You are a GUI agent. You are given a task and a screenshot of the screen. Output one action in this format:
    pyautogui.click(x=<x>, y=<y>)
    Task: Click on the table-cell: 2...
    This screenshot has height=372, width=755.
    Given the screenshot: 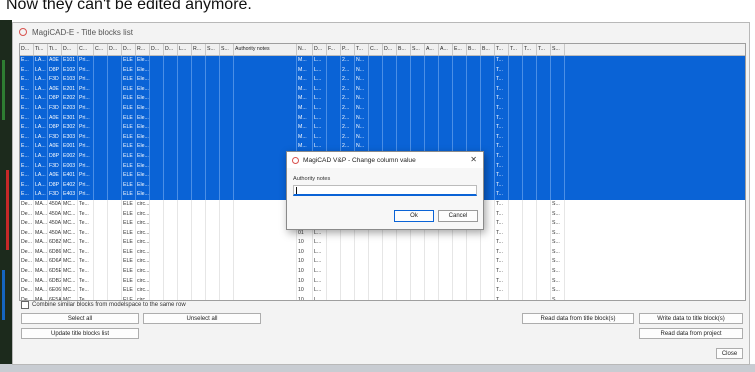 What is the action you would take?
    pyautogui.click(x=348, y=89)
    